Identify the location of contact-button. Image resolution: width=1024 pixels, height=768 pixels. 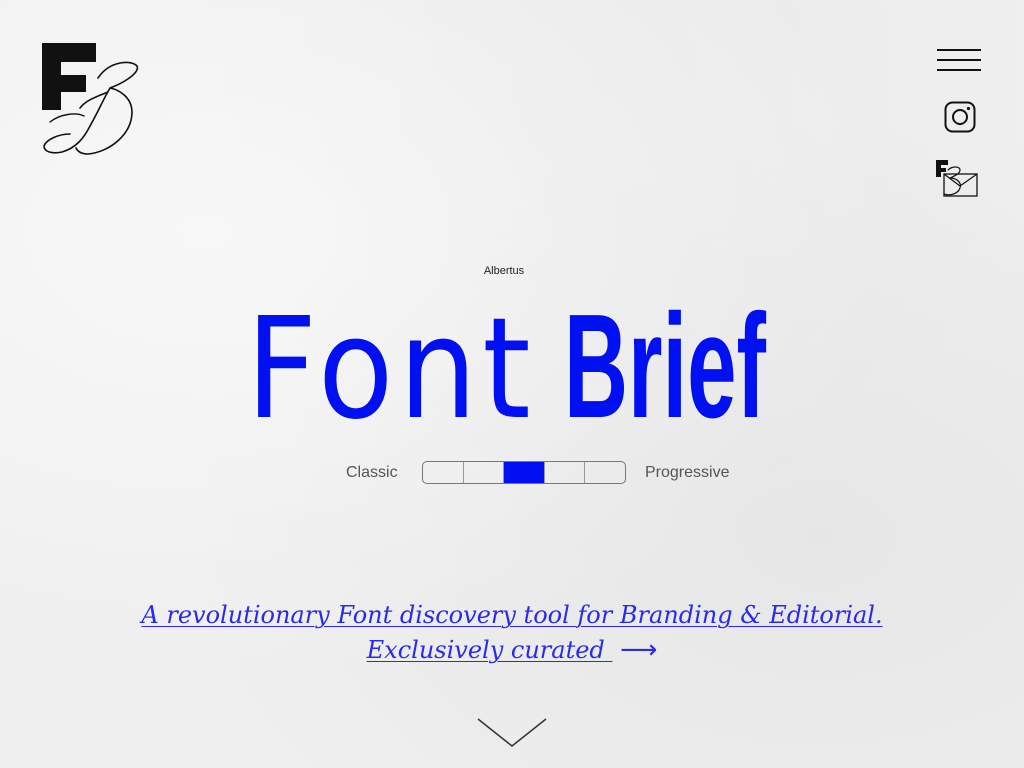
(957, 179).